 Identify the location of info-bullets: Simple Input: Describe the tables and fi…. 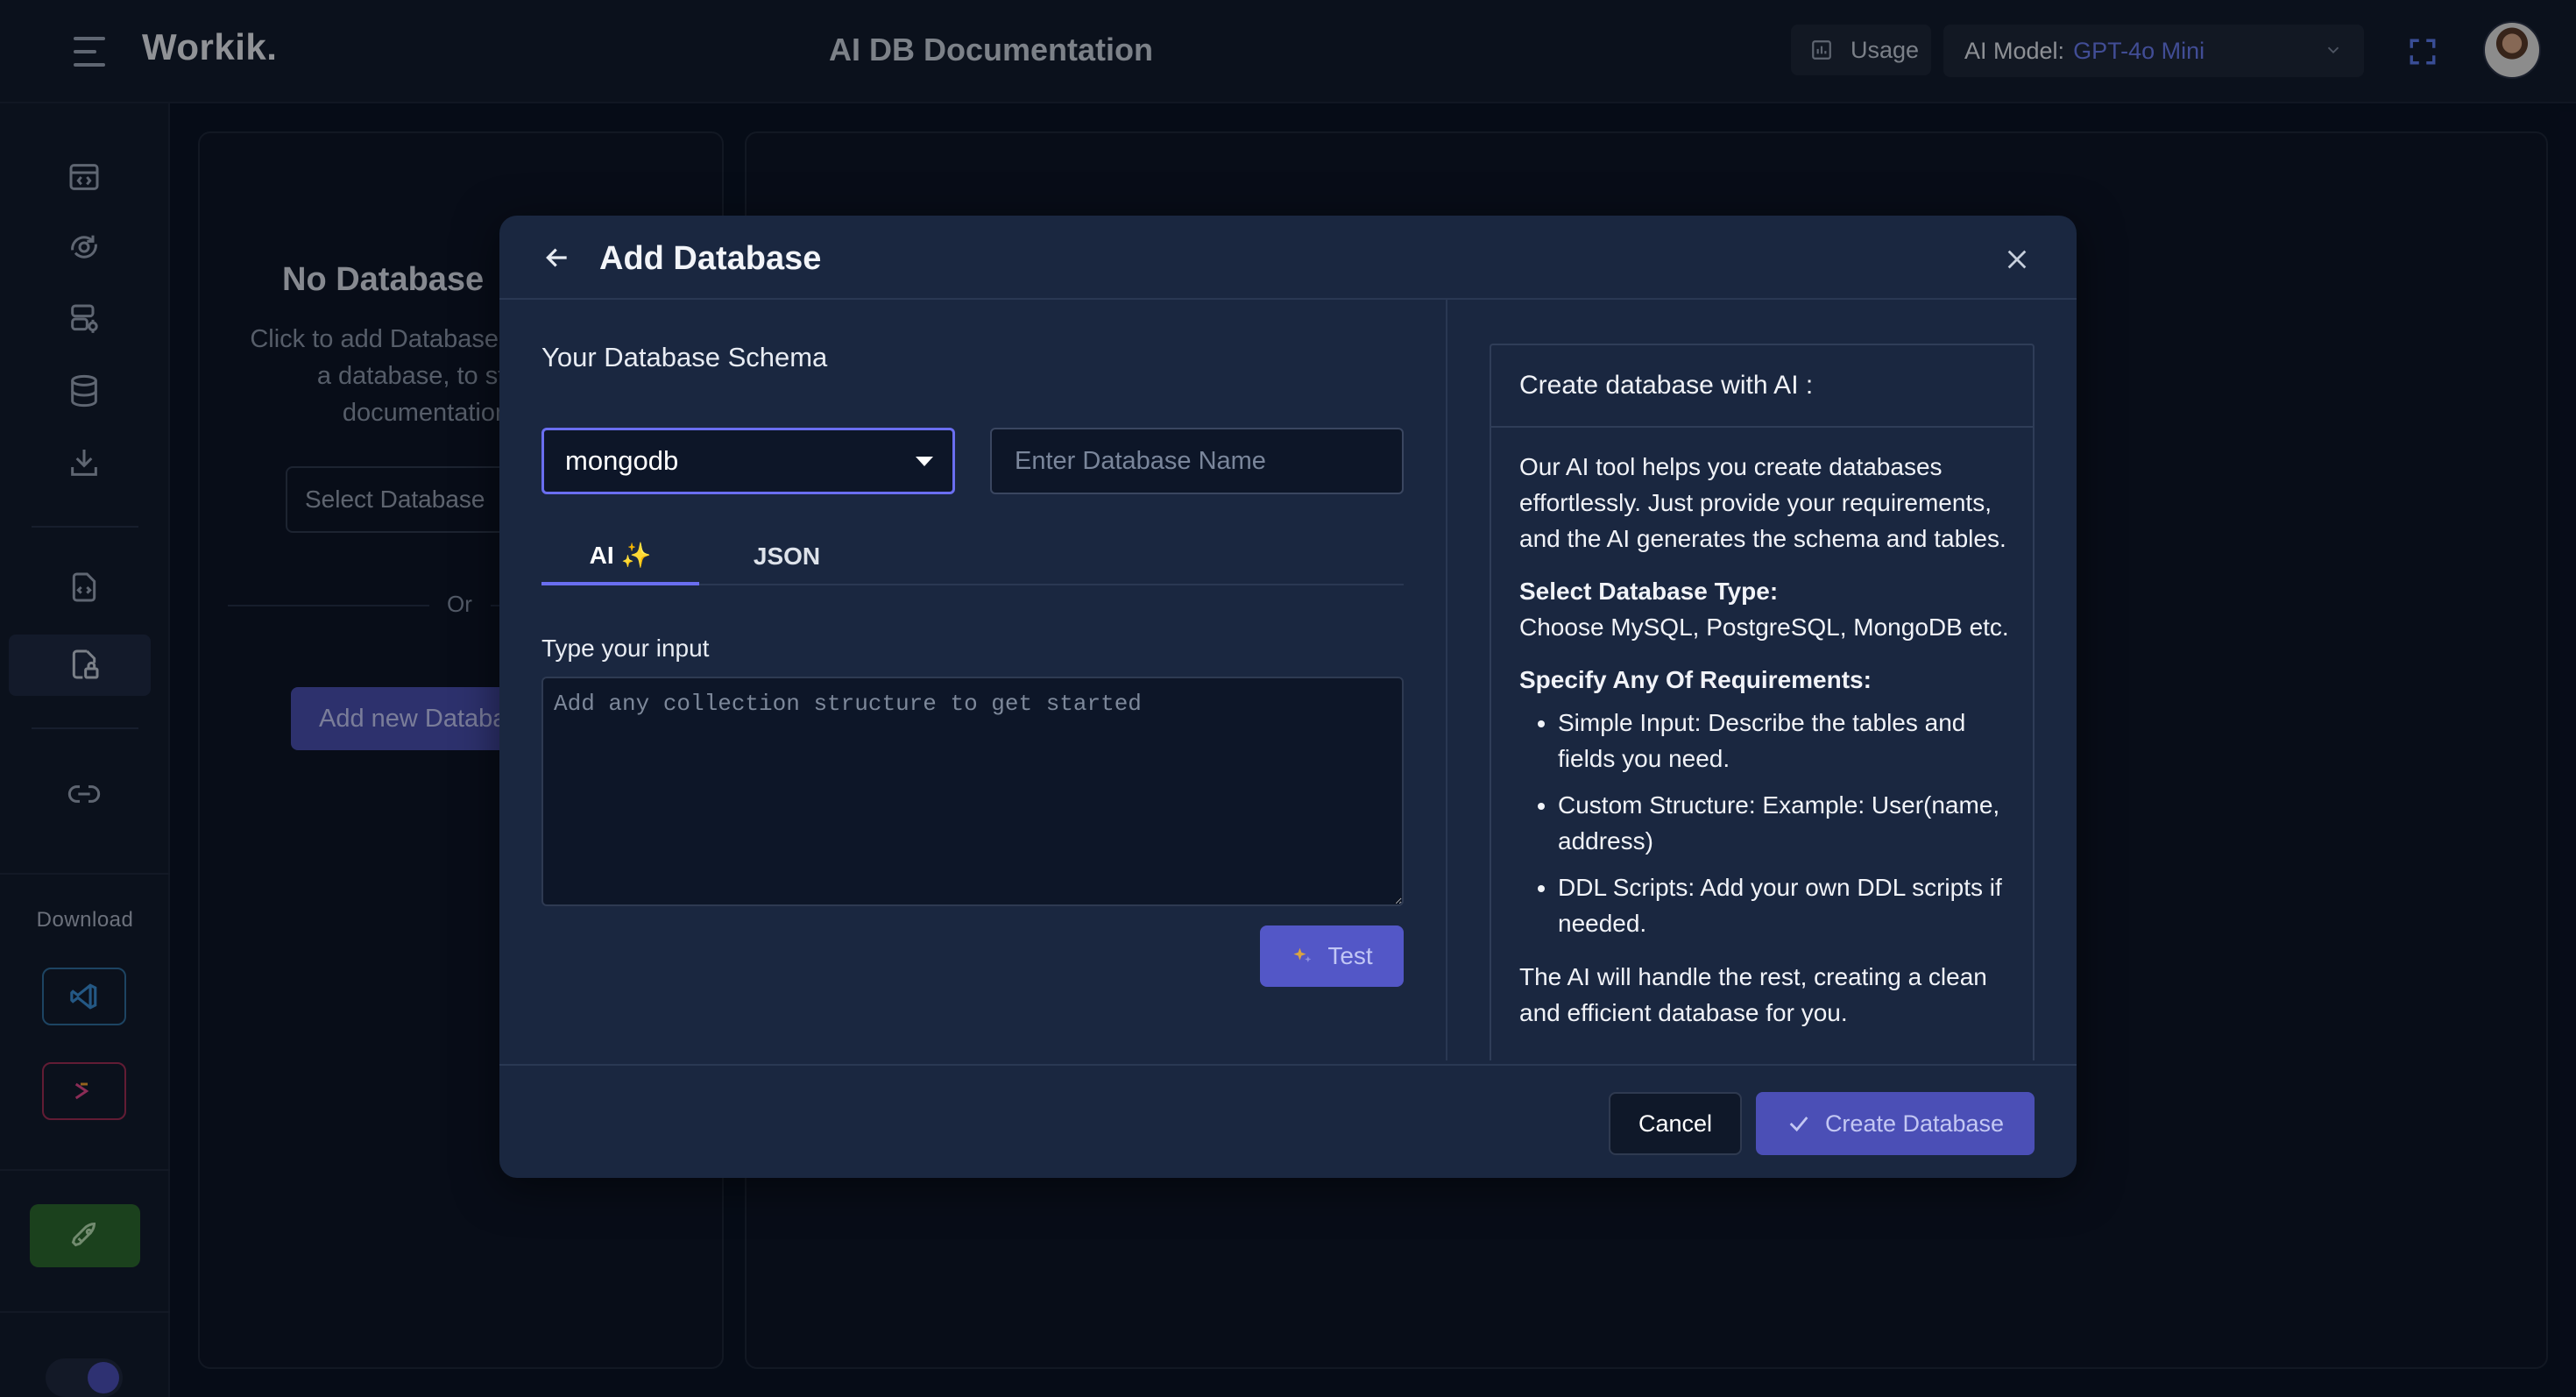
(1784, 823).